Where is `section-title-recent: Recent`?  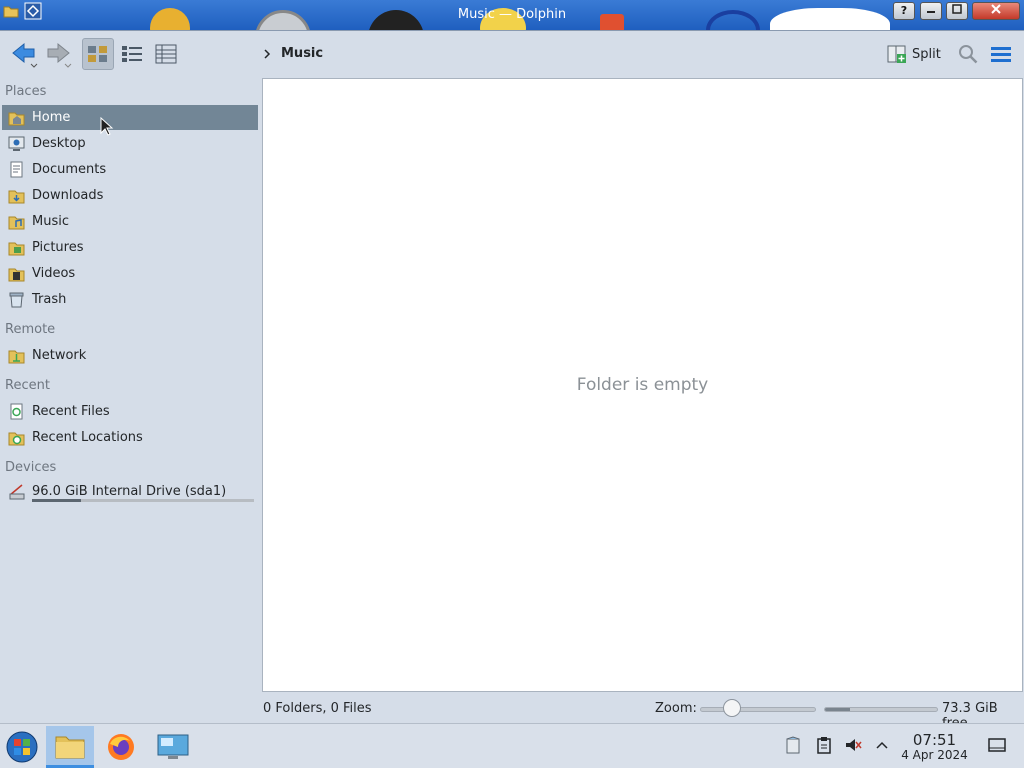 section-title-recent: Recent is located at coordinates (27, 385).